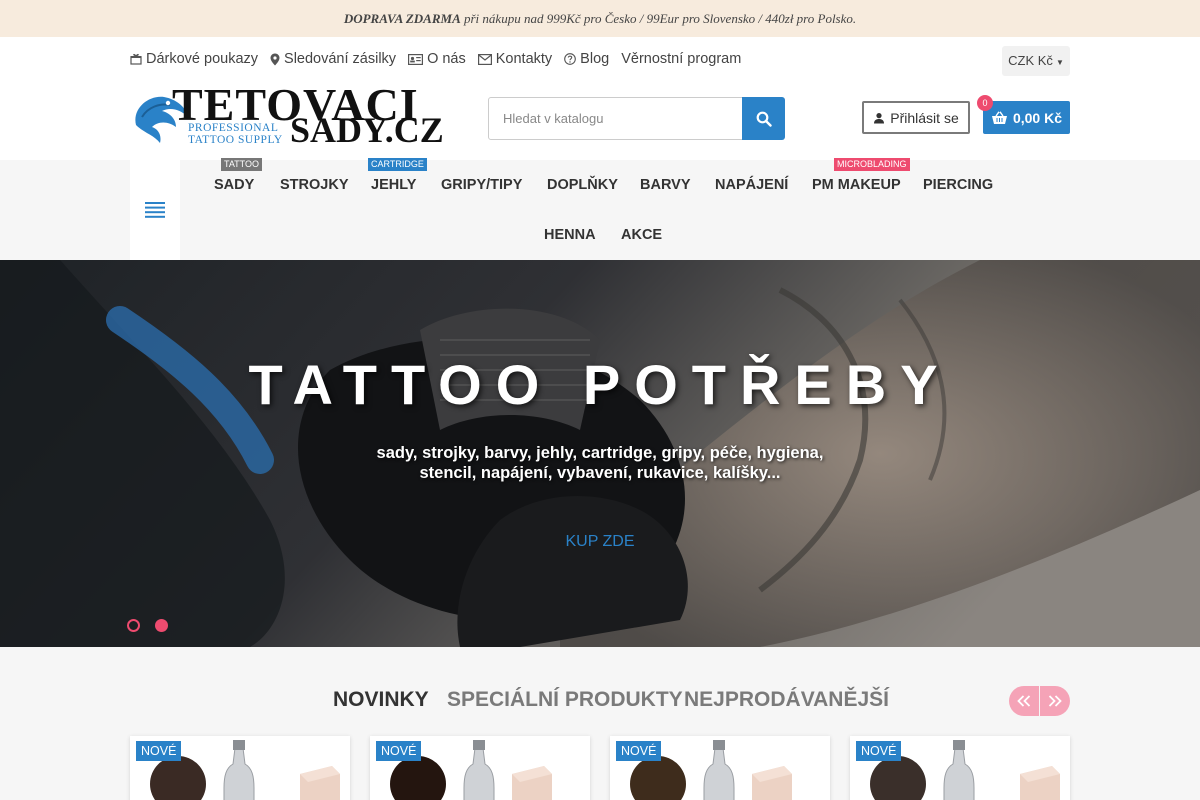 The height and width of the screenshot is (800, 1200). Describe the element at coordinates (233, 128) in the screenshot. I see `logo-tagline-1: PROFESSIONAL` at that location.